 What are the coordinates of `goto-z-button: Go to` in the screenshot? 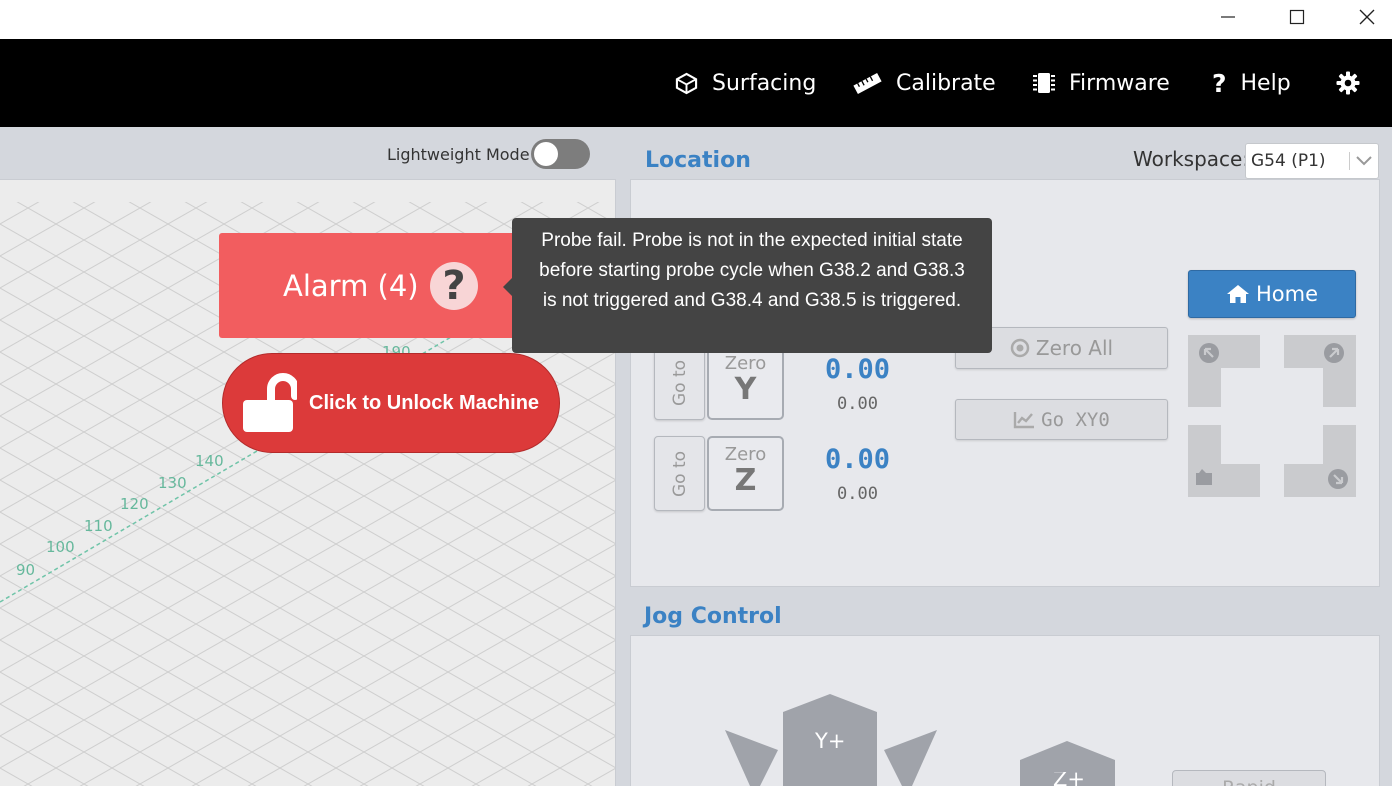 It's located at (679, 473).